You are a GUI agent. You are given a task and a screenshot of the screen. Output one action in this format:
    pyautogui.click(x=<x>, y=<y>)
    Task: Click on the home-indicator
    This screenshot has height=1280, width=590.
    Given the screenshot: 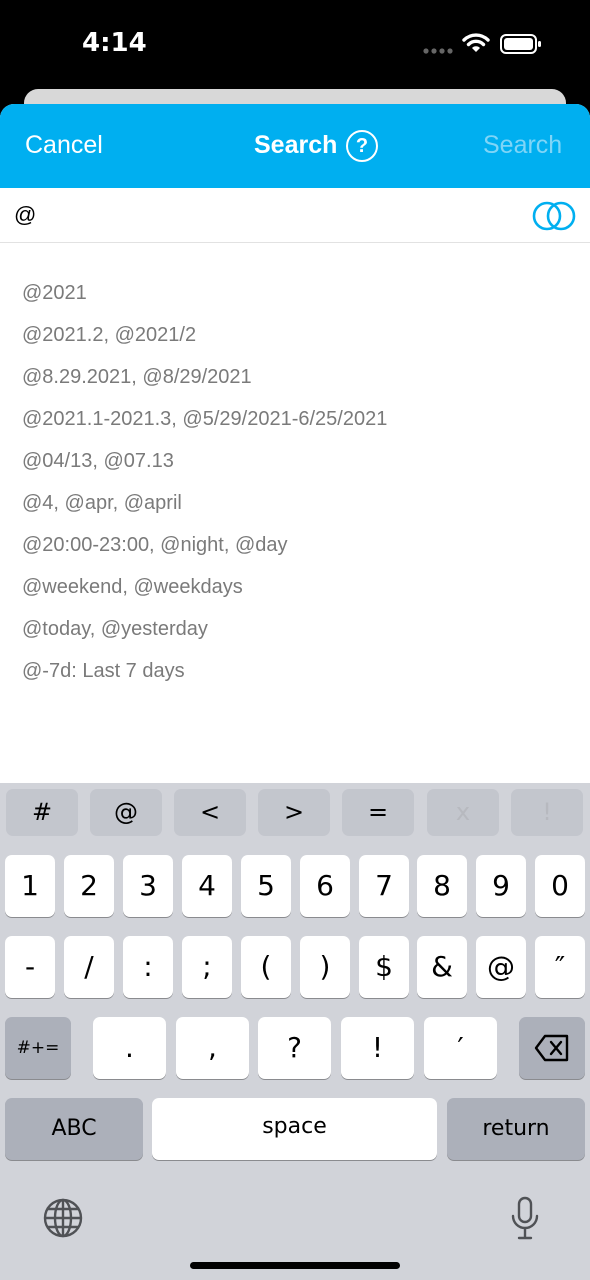 What is the action you would take?
    pyautogui.click(x=295, y=1265)
    